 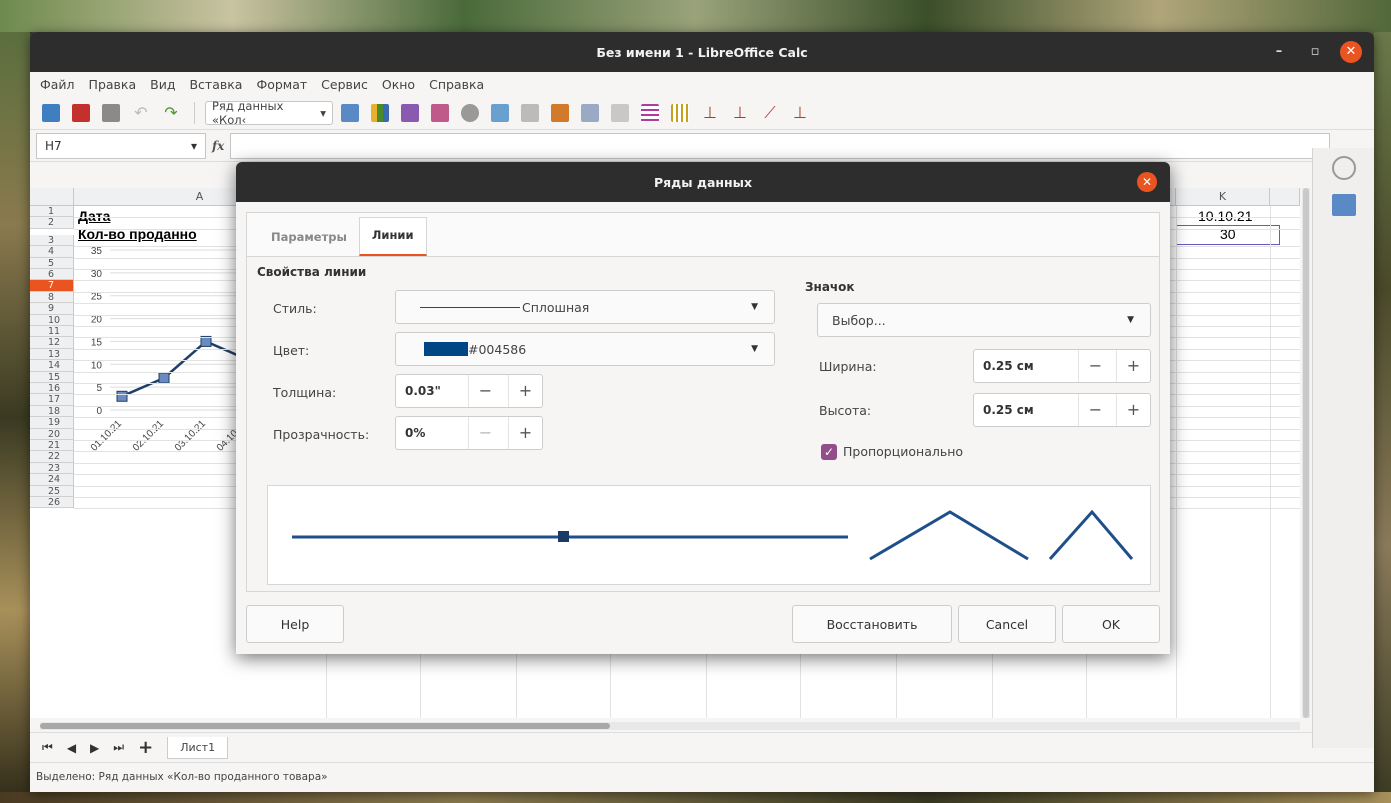 What do you see at coordinates (309, 238) in the screenshot?
I see `tab-options: Параметры` at bounding box center [309, 238].